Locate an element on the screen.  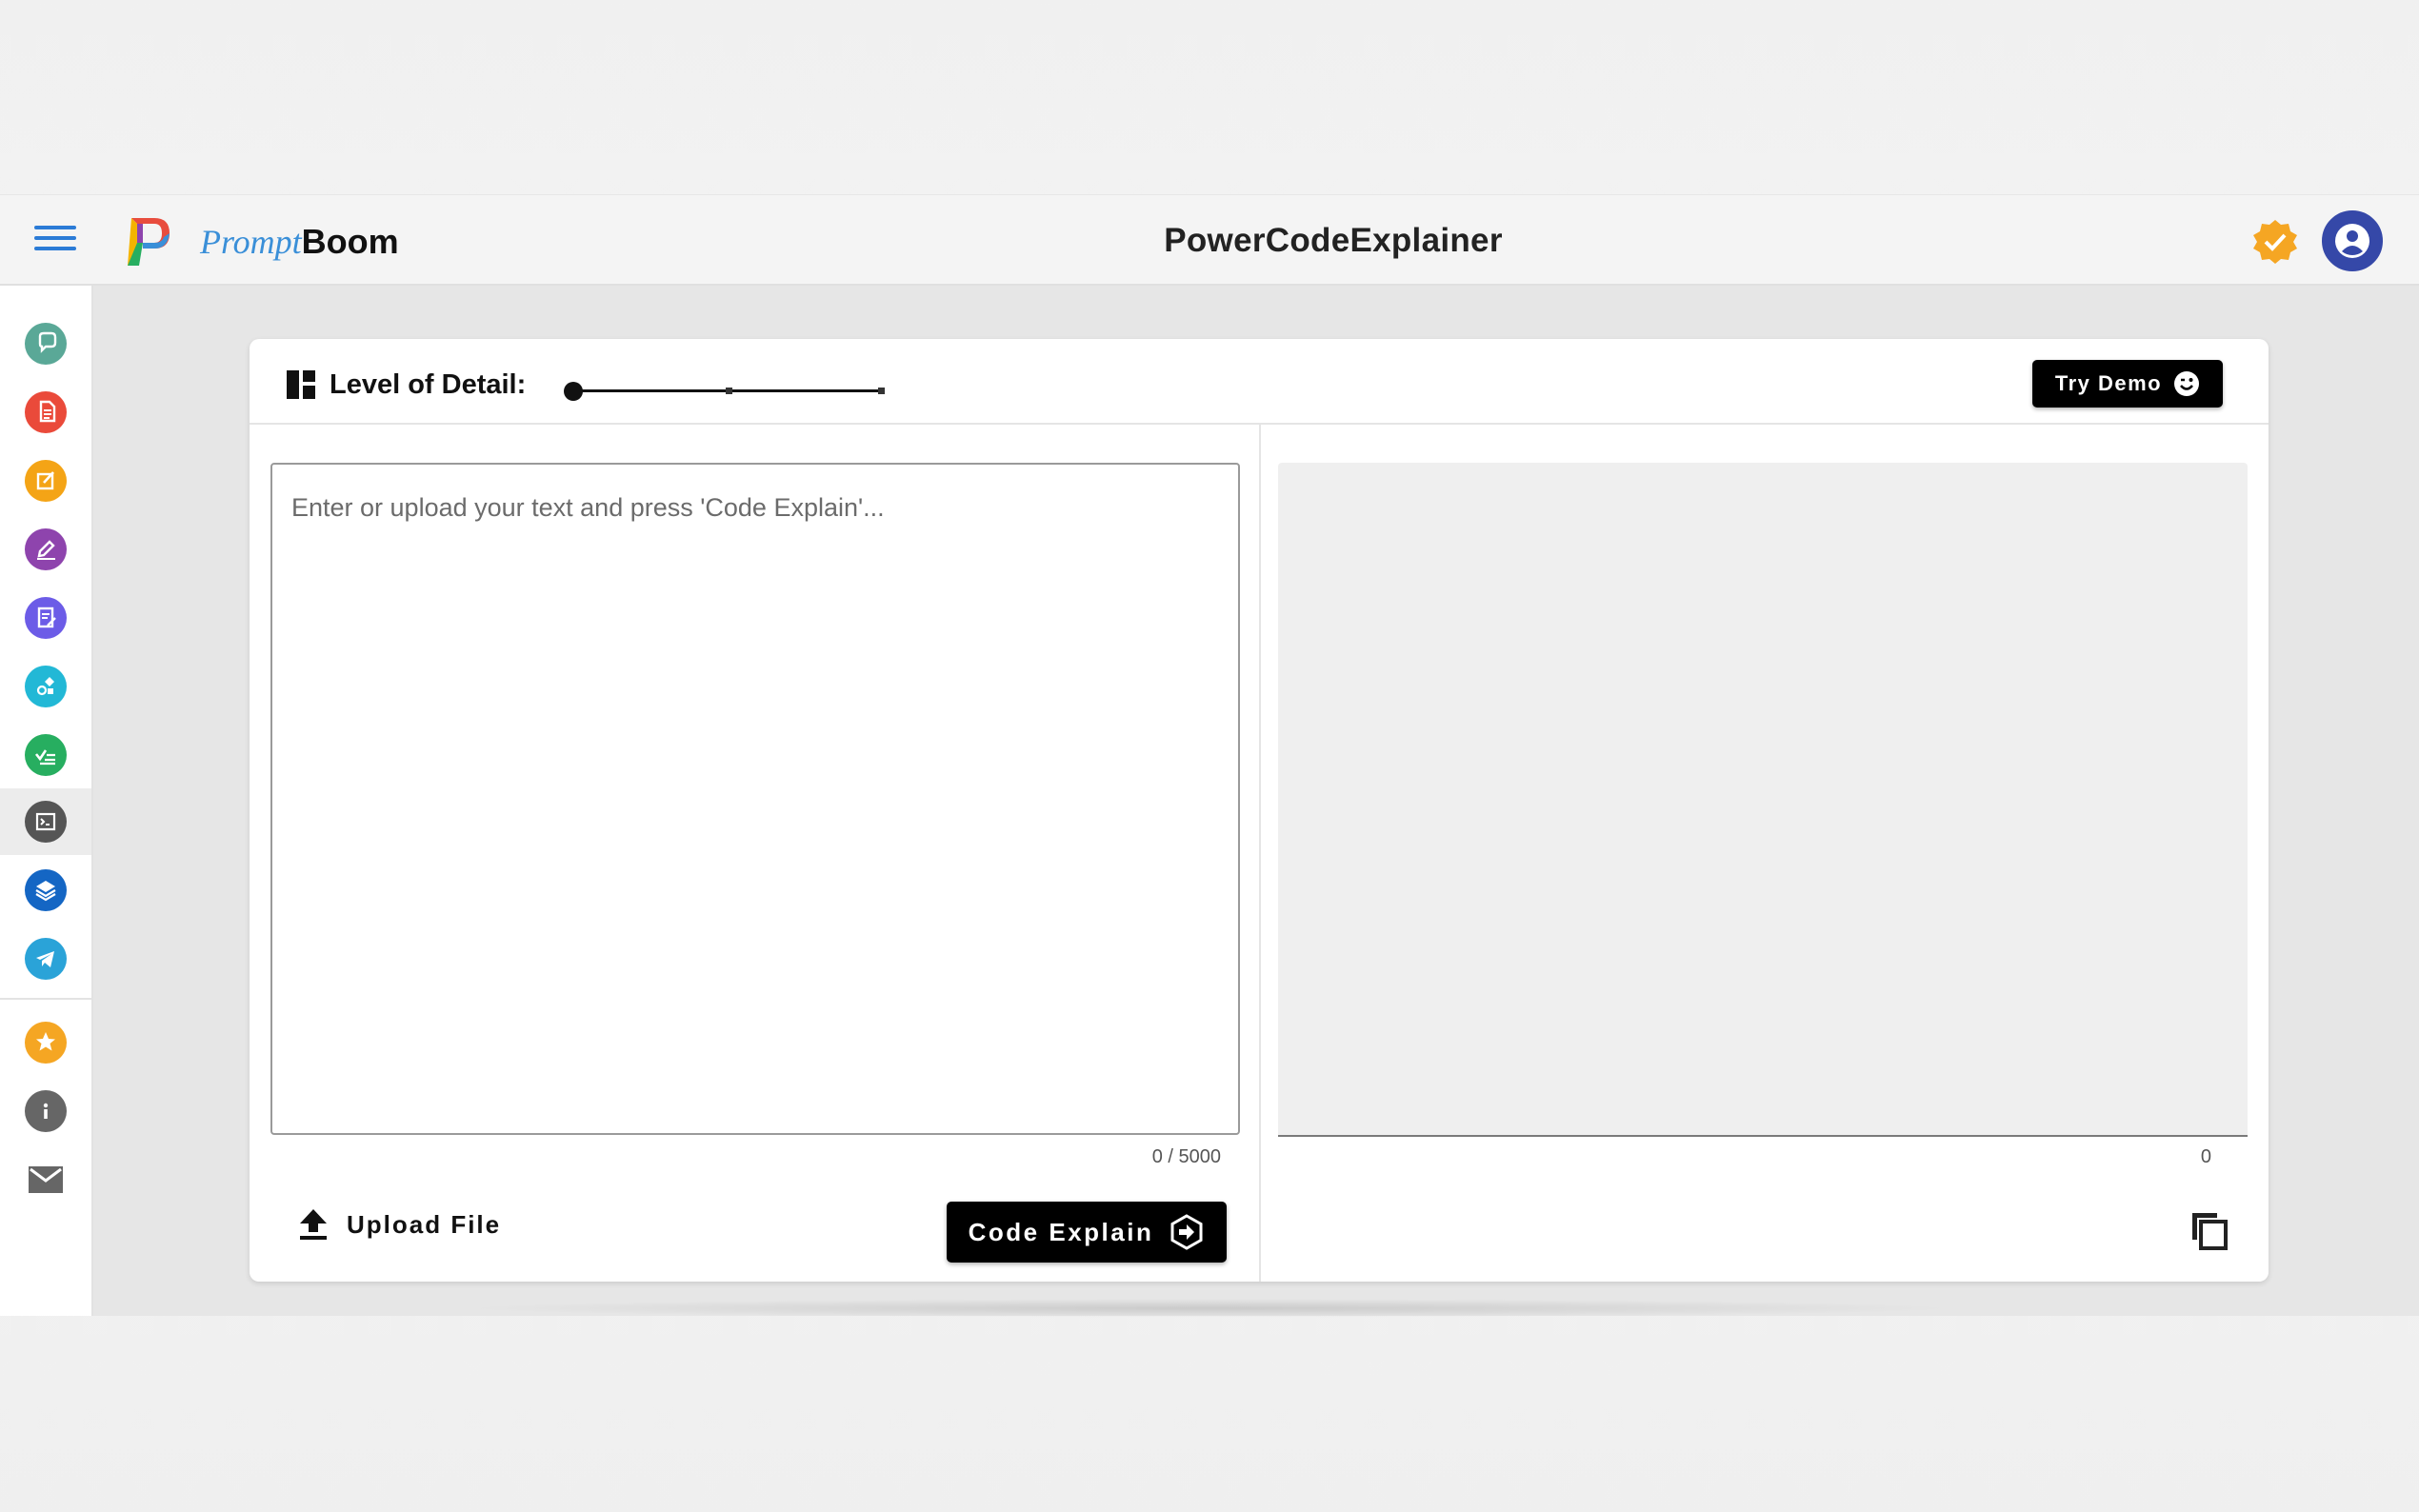
avatar is located at coordinates (2352, 240).